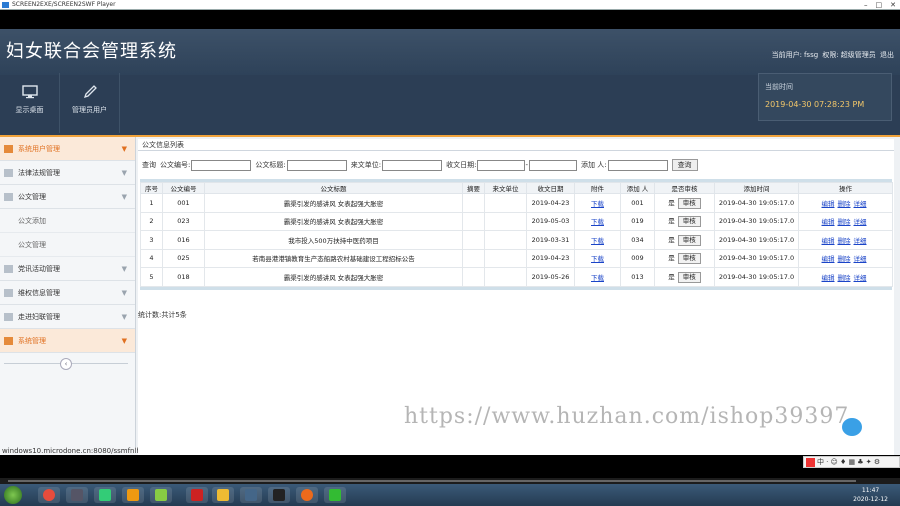 This screenshot has width=900, height=506. I want to click on sidebar-subitem-add-document: 公文添加, so click(67, 221).